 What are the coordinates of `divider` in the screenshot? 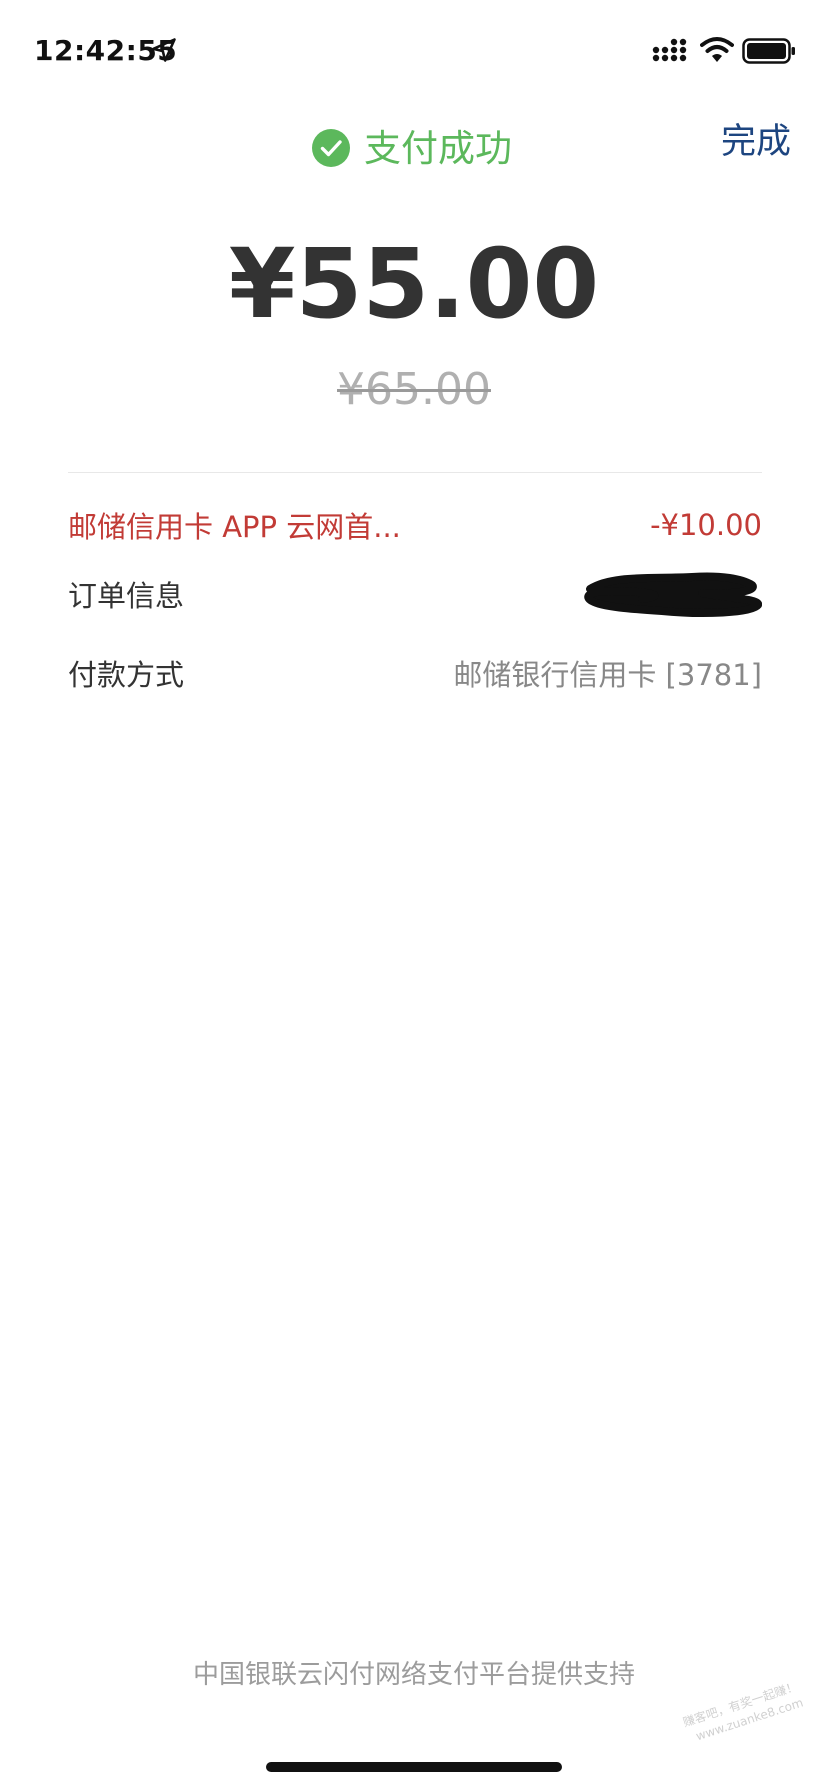 It's located at (415, 472).